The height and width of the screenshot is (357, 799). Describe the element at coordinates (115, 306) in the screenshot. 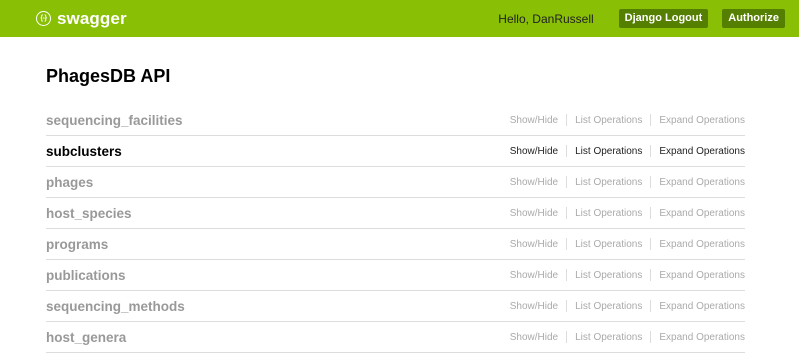

I see `resource-name: sequencing_methods` at that location.